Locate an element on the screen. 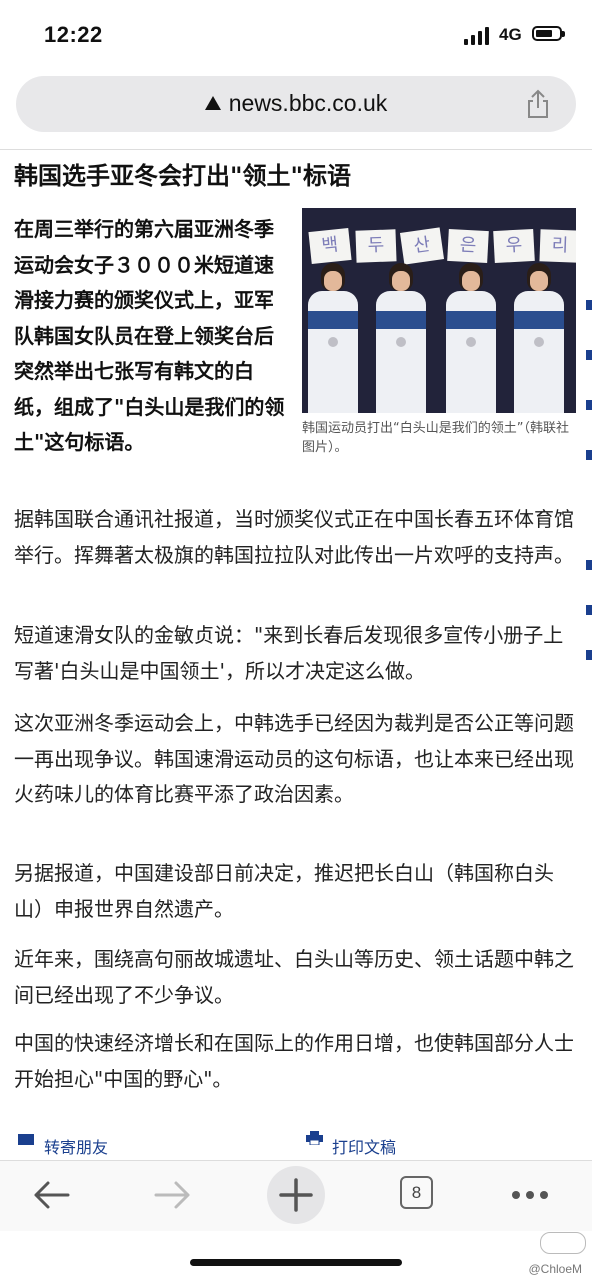 This screenshot has width=592, height=1280. print-link: 打印文稿 is located at coordinates (364, 1146).